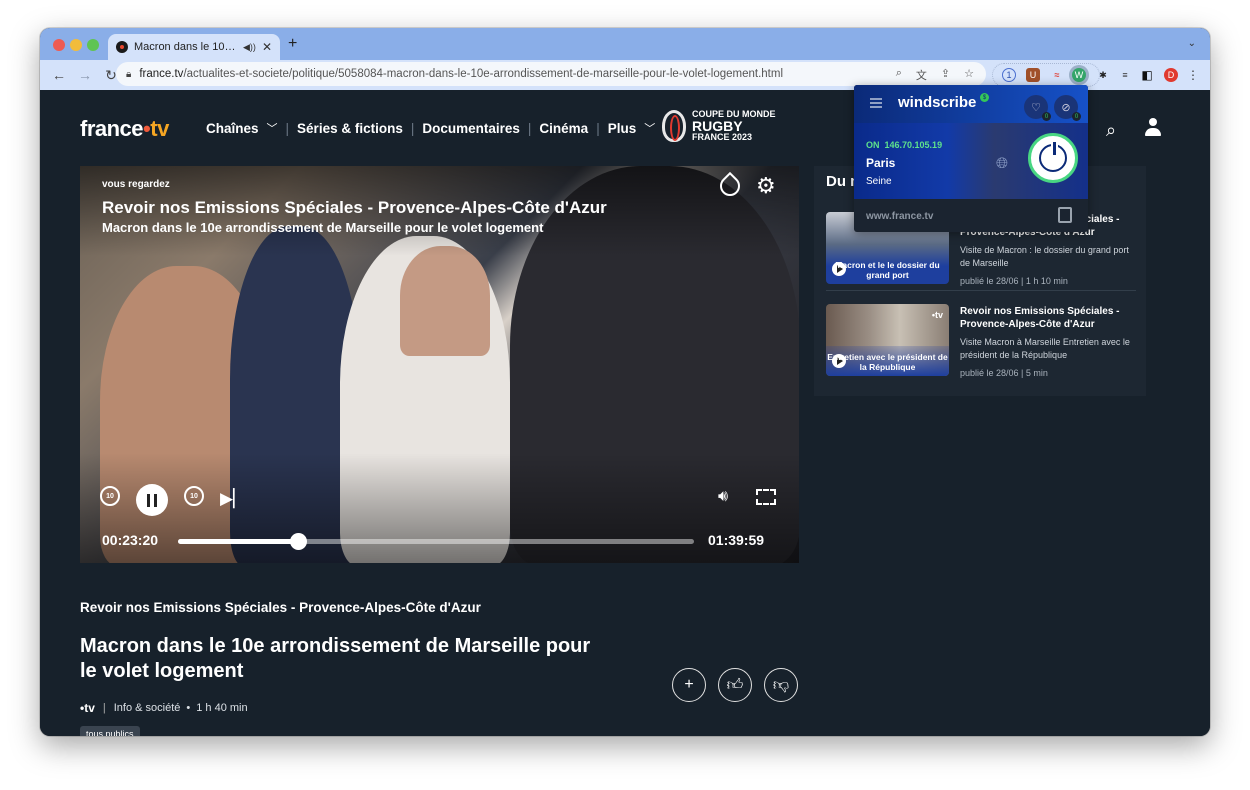  Describe the element at coordinates (292, 44) in the screenshot. I see `new-tab-button: +` at that location.